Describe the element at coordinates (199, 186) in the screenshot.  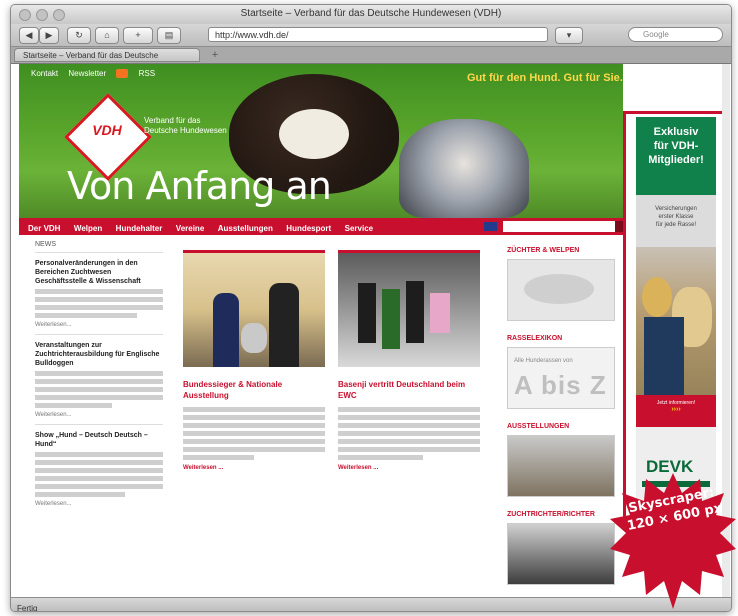
I see `hero-title: Von Anfang an` at that location.